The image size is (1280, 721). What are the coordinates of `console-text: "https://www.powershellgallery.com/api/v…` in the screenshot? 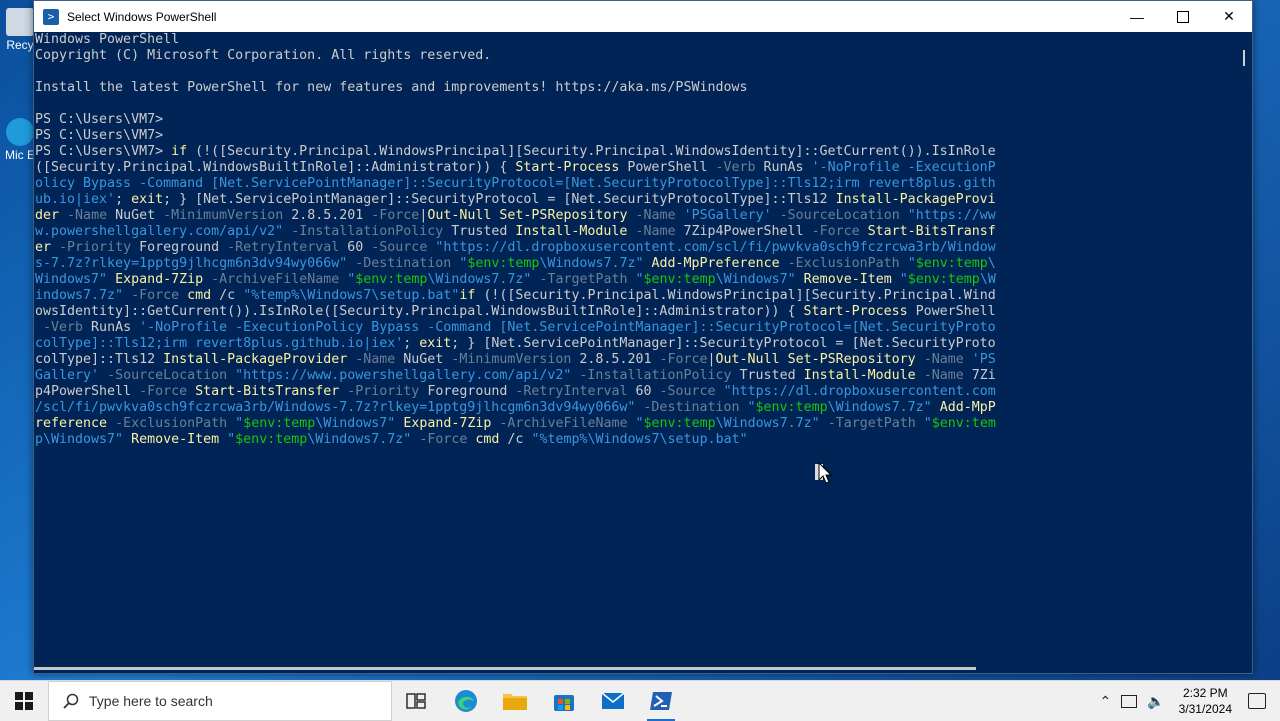 It's located at (403, 375).